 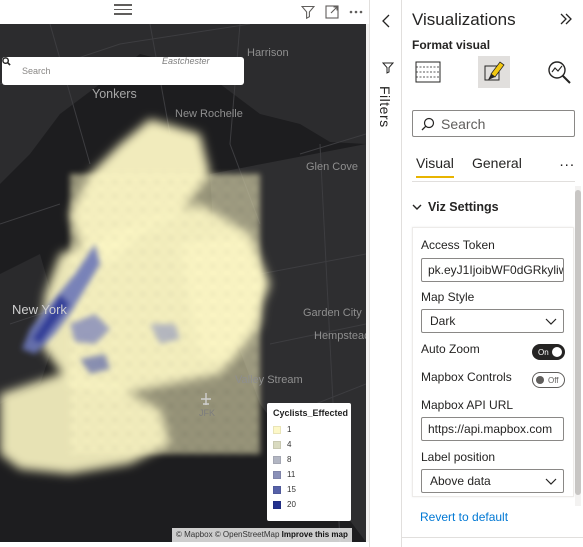 I want to click on map-legend: Cyclists_Effected 1 4 8 11 15 20, so click(x=309, y=462).